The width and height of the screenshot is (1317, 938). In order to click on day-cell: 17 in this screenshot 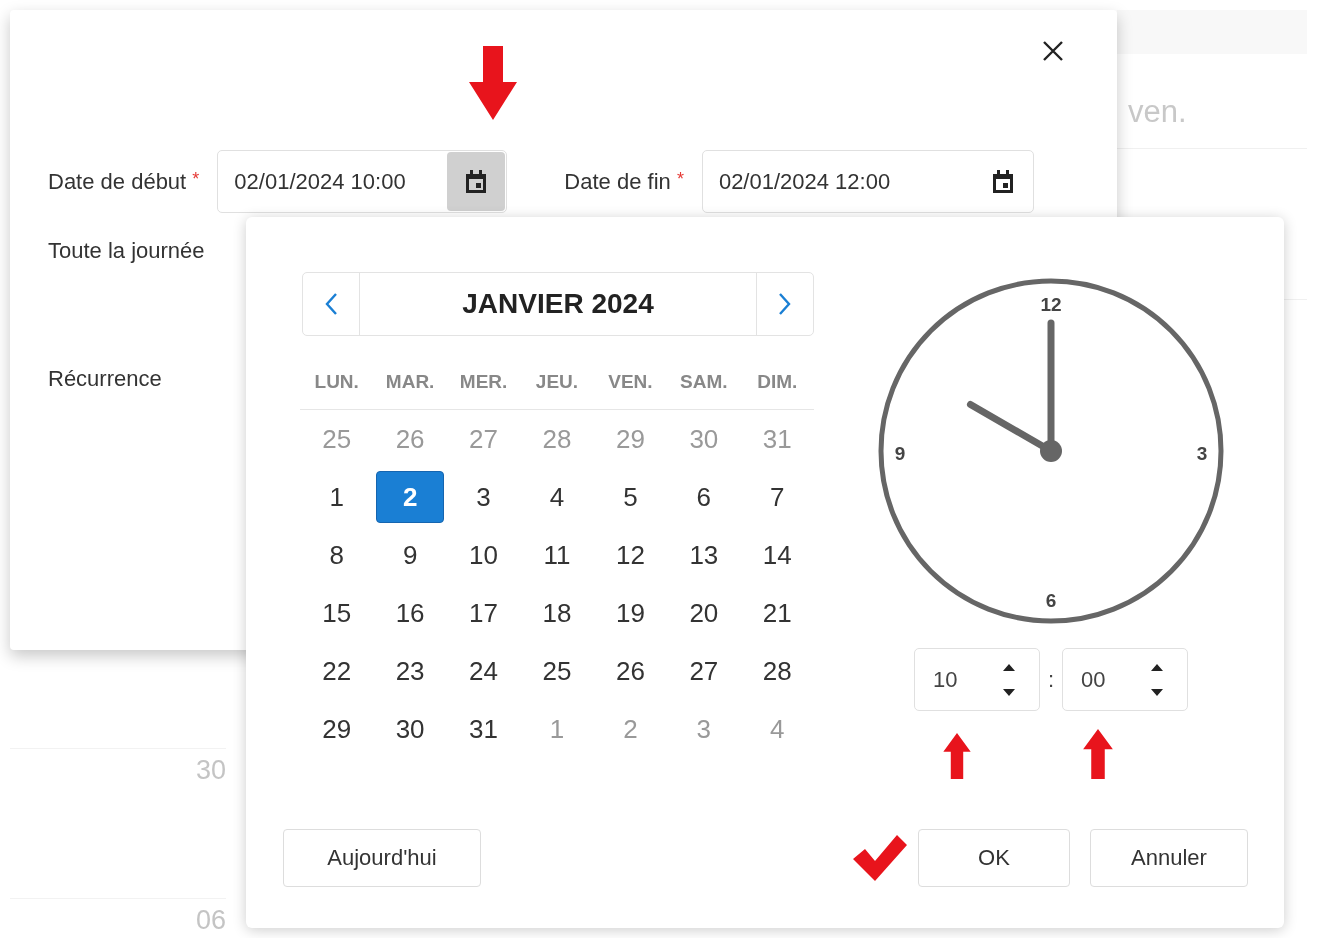, I will do `click(483, 613)`.